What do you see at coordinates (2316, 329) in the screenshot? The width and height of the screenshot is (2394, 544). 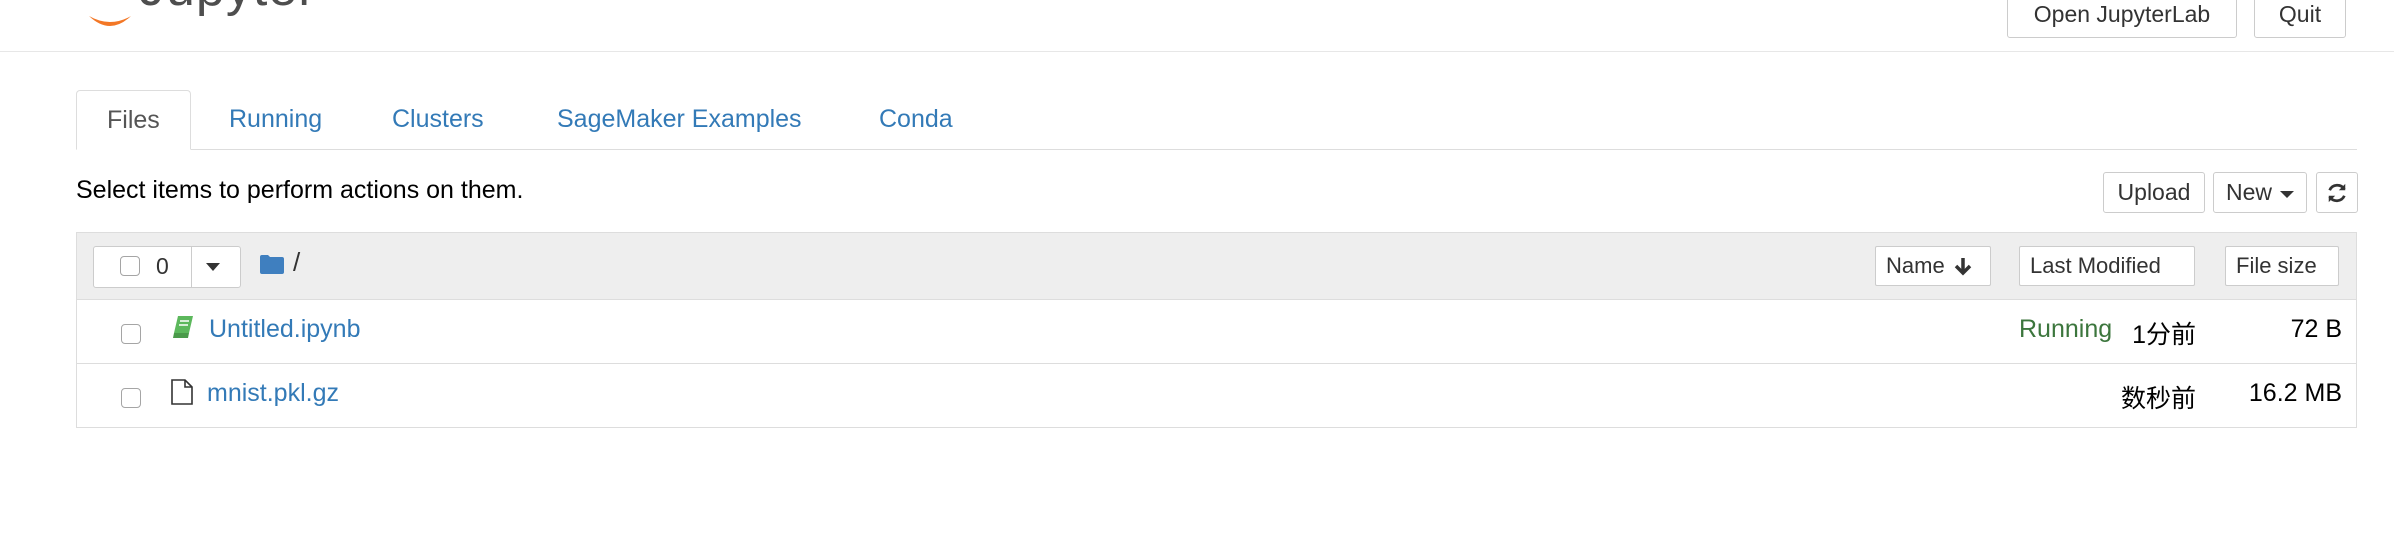 I see `file-size: 72 B` at bounding box center [2316, 329].